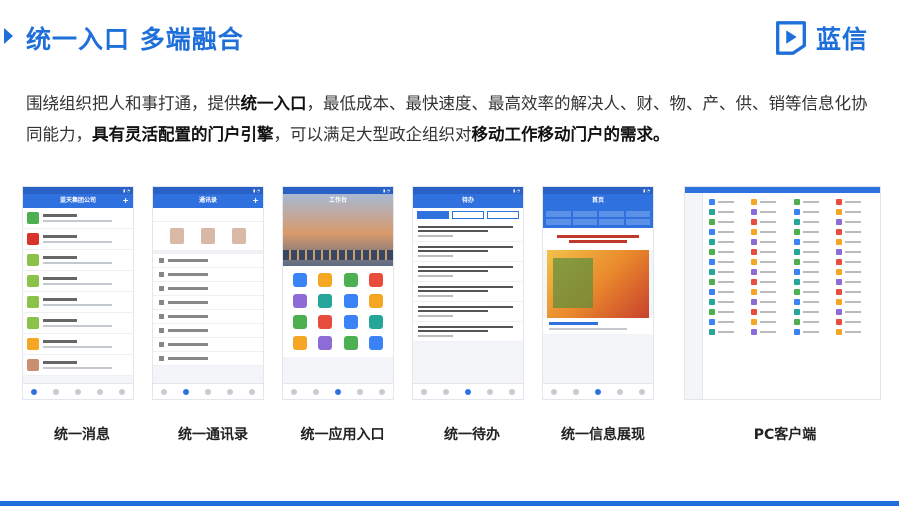 The image size is (899, 506). What do you see at coordinates (468, 215) in the screenshot?
I see `todo-tabs` at bounding box center [468, 215].